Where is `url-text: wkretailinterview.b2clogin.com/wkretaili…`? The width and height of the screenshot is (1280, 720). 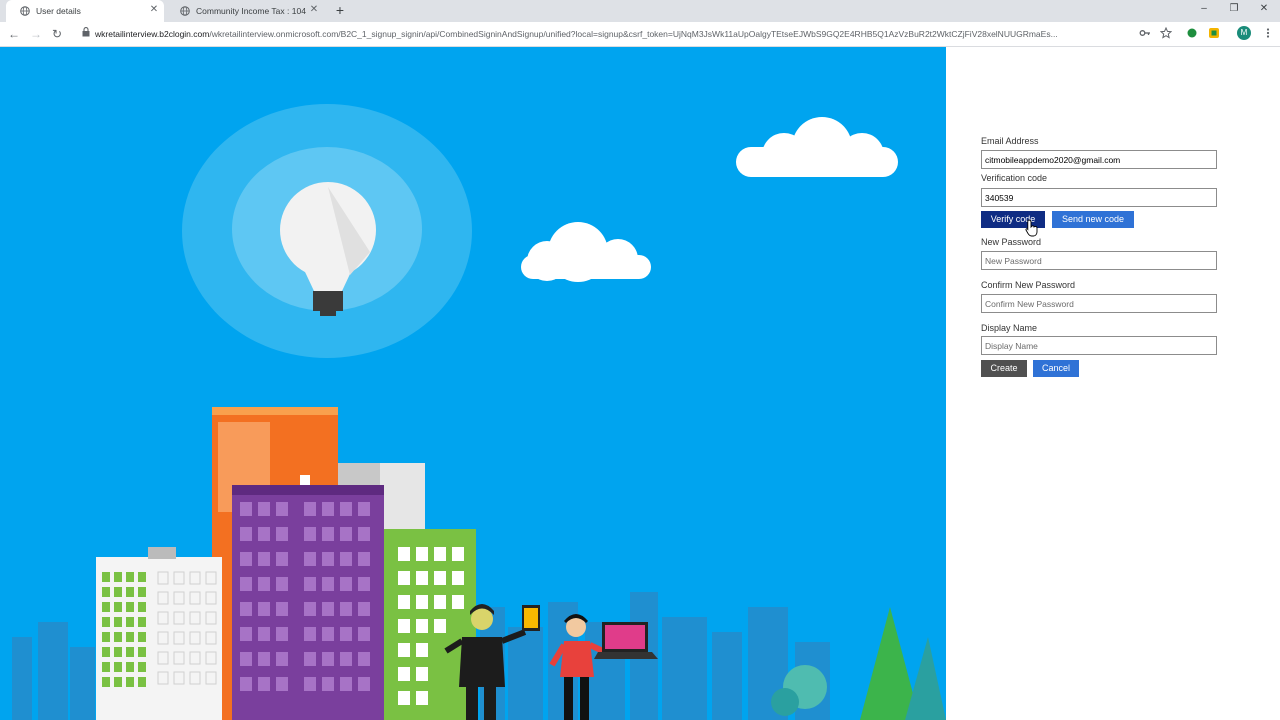
url-text: wkretailinterview.b2clogin.com/wkretaili… is located at coordinates (615, 34).